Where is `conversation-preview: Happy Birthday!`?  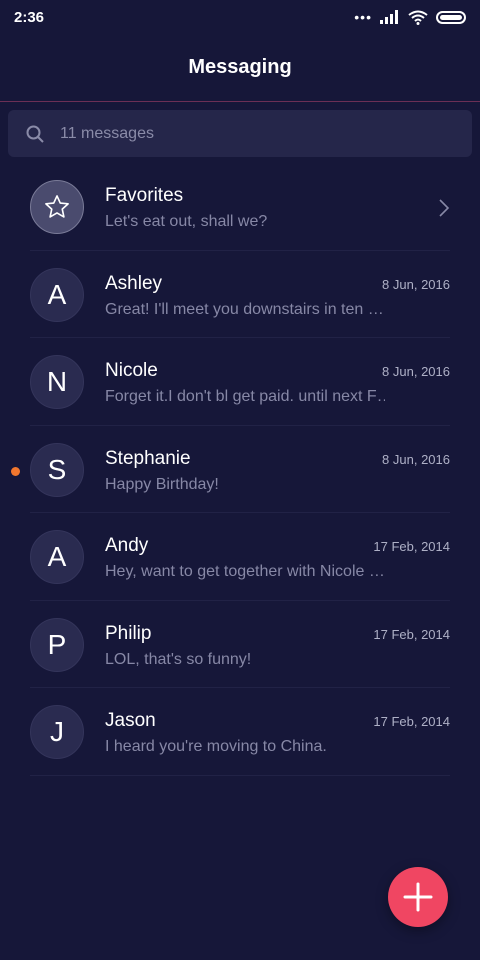 conversation-preview: Happy Birthday! is located at coordinates (162, 484).